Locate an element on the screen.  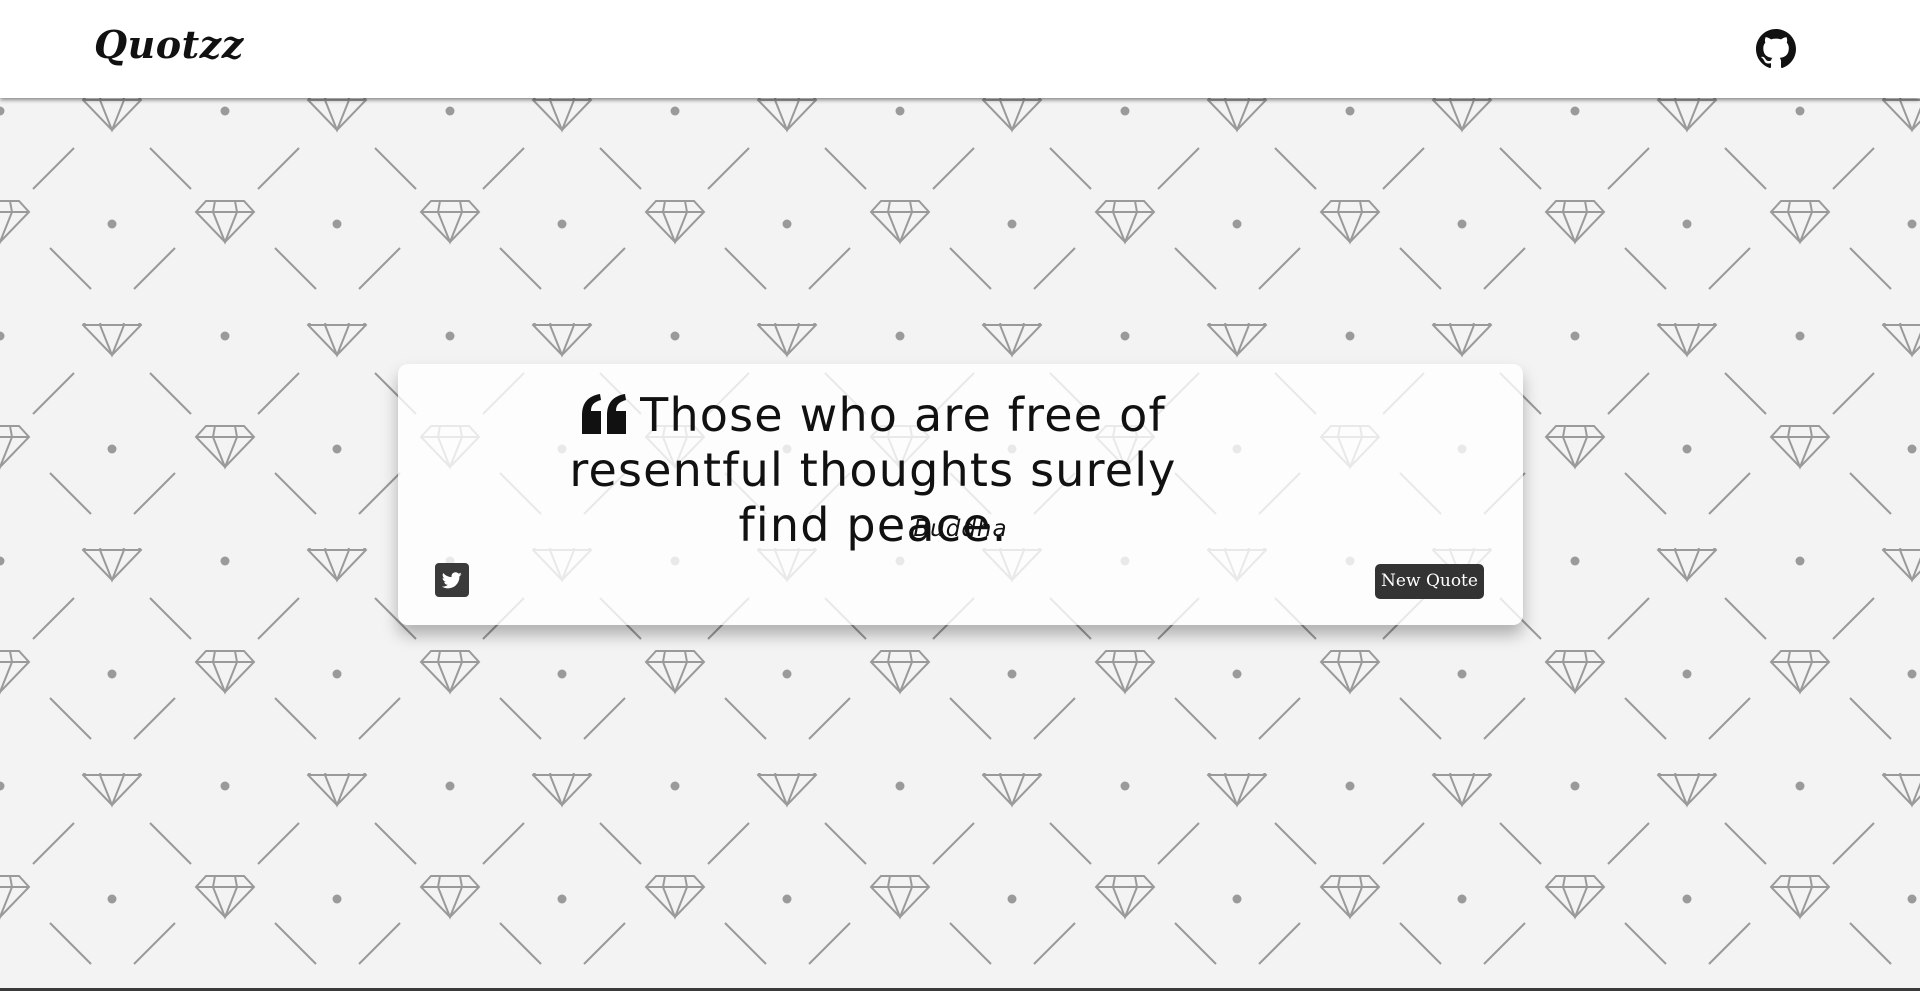
new-quote-button: New Quote is located at coordinates (1429, 581).